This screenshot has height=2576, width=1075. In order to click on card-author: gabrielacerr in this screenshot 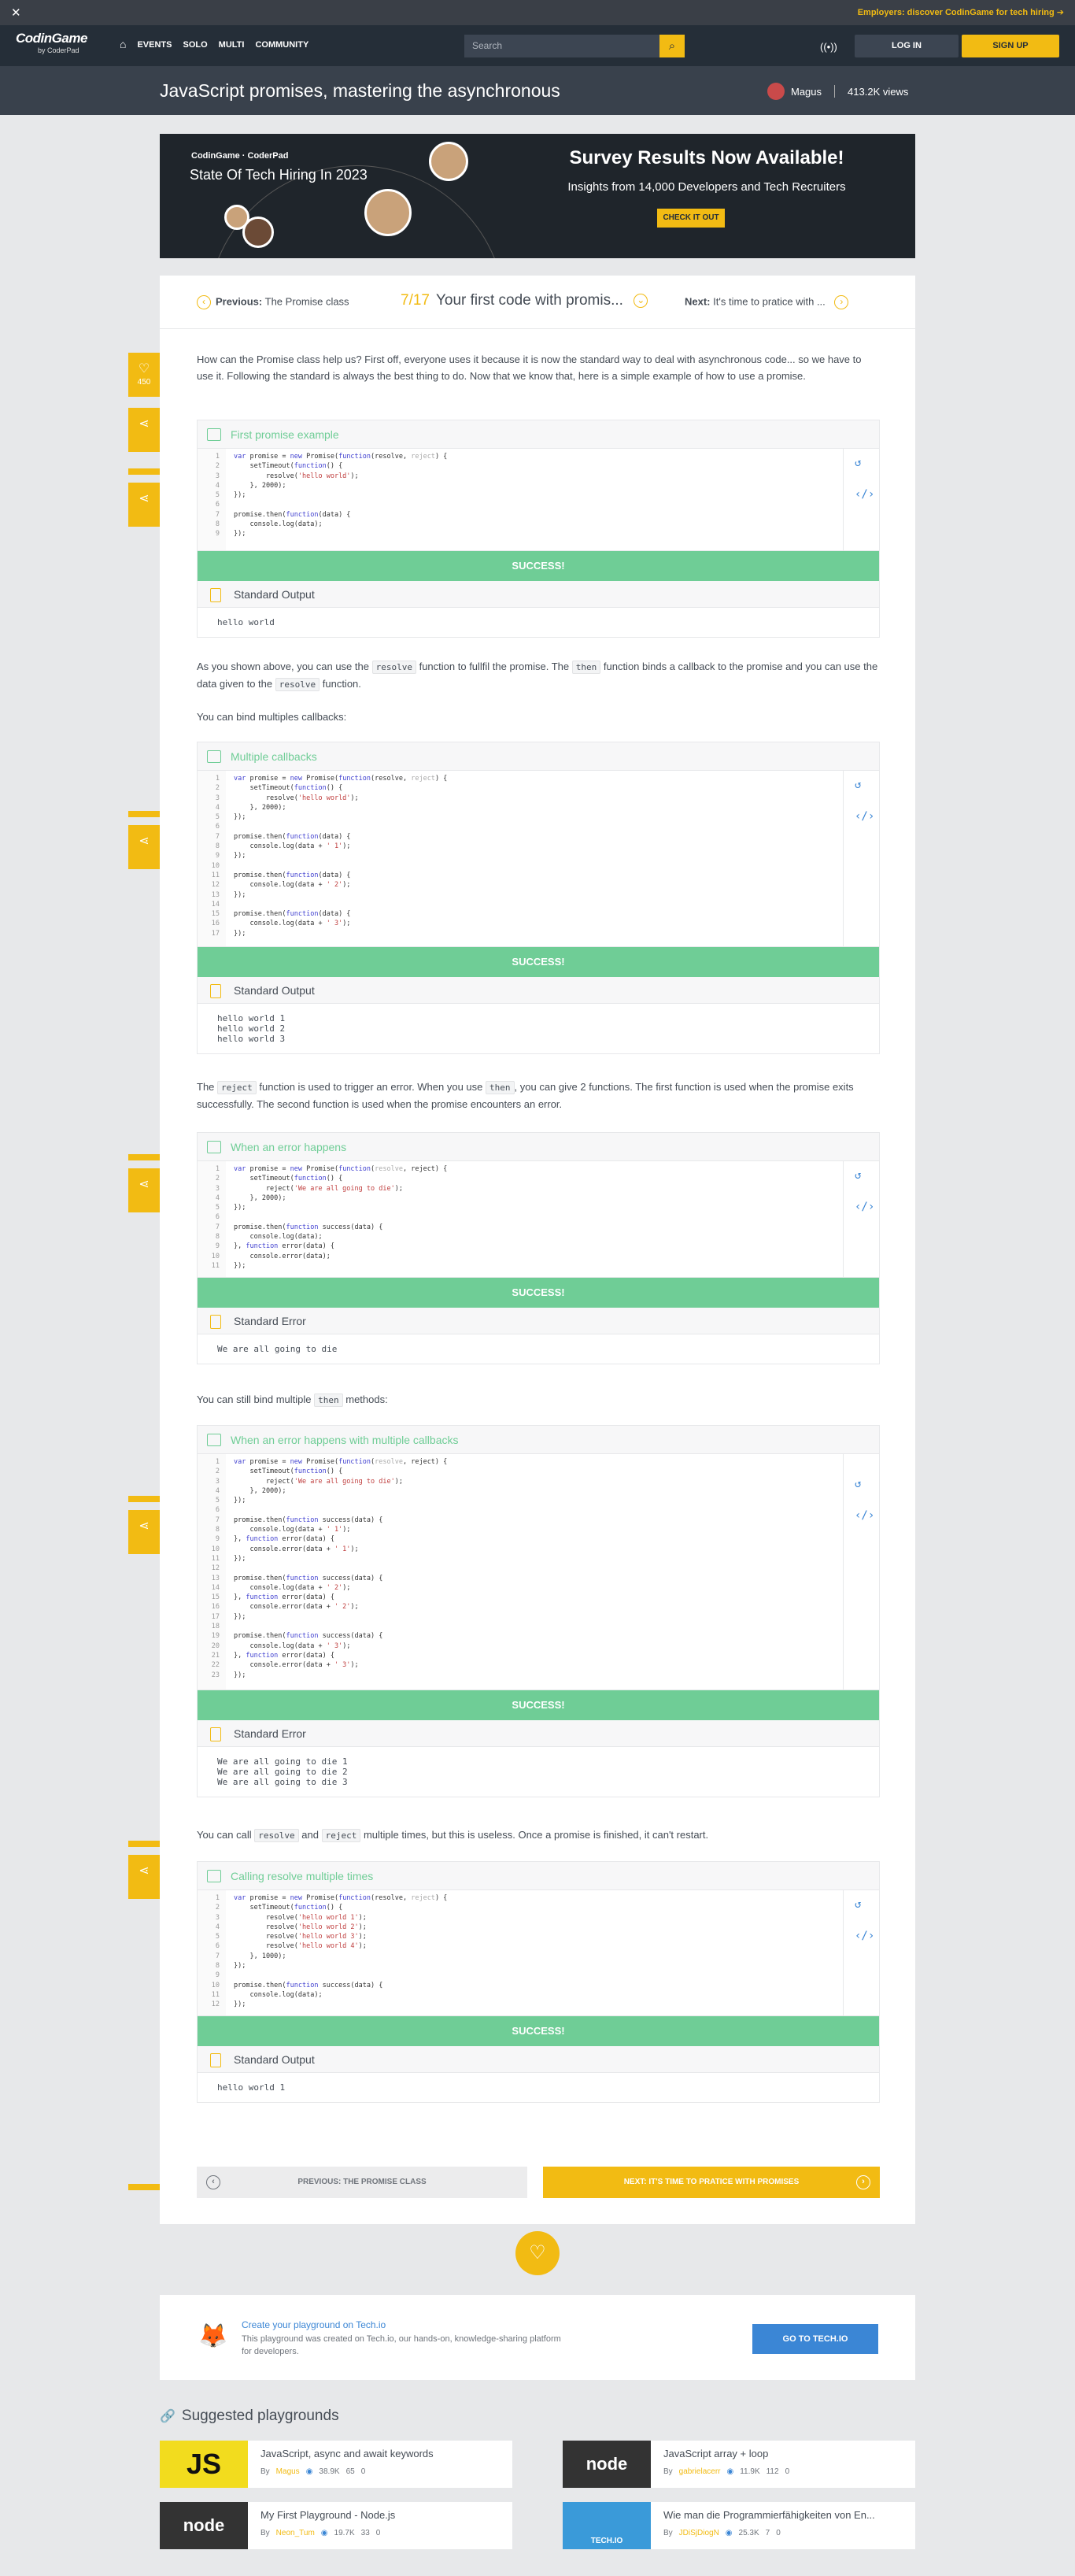, I will do `click(700, 2471)`.